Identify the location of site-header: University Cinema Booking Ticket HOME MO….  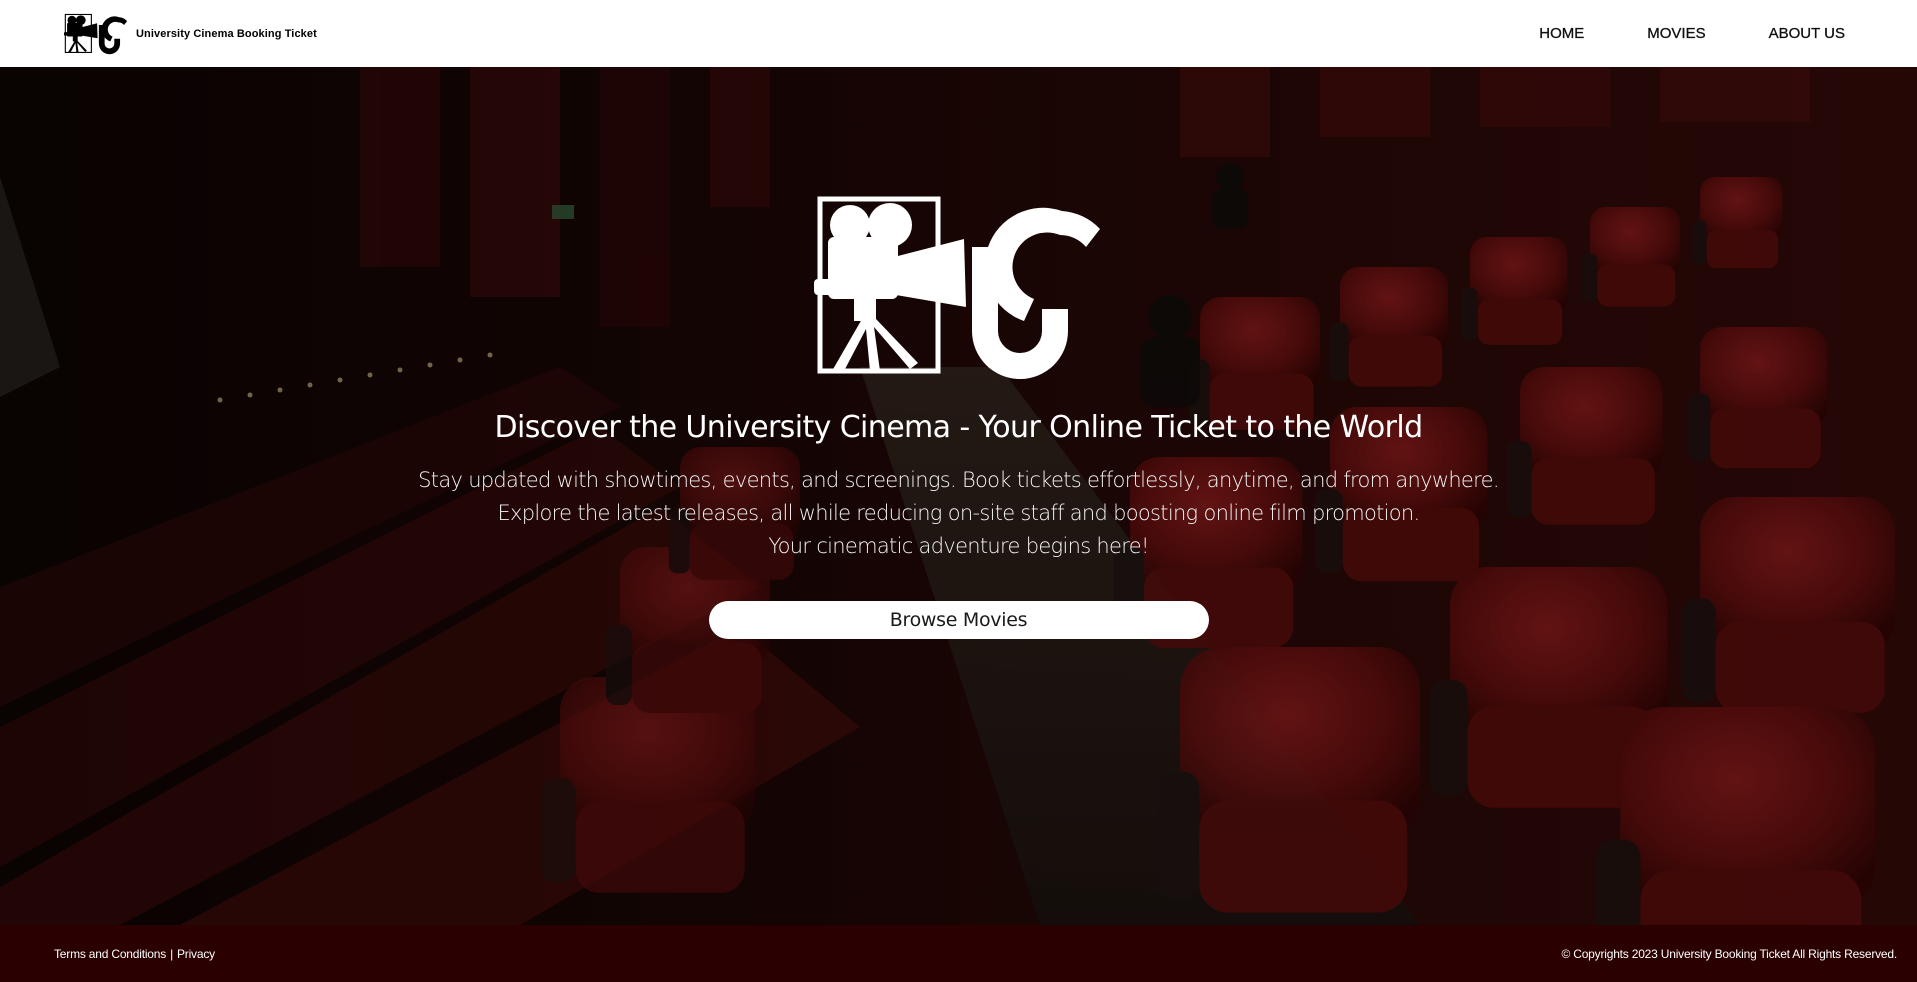
(958, 33).